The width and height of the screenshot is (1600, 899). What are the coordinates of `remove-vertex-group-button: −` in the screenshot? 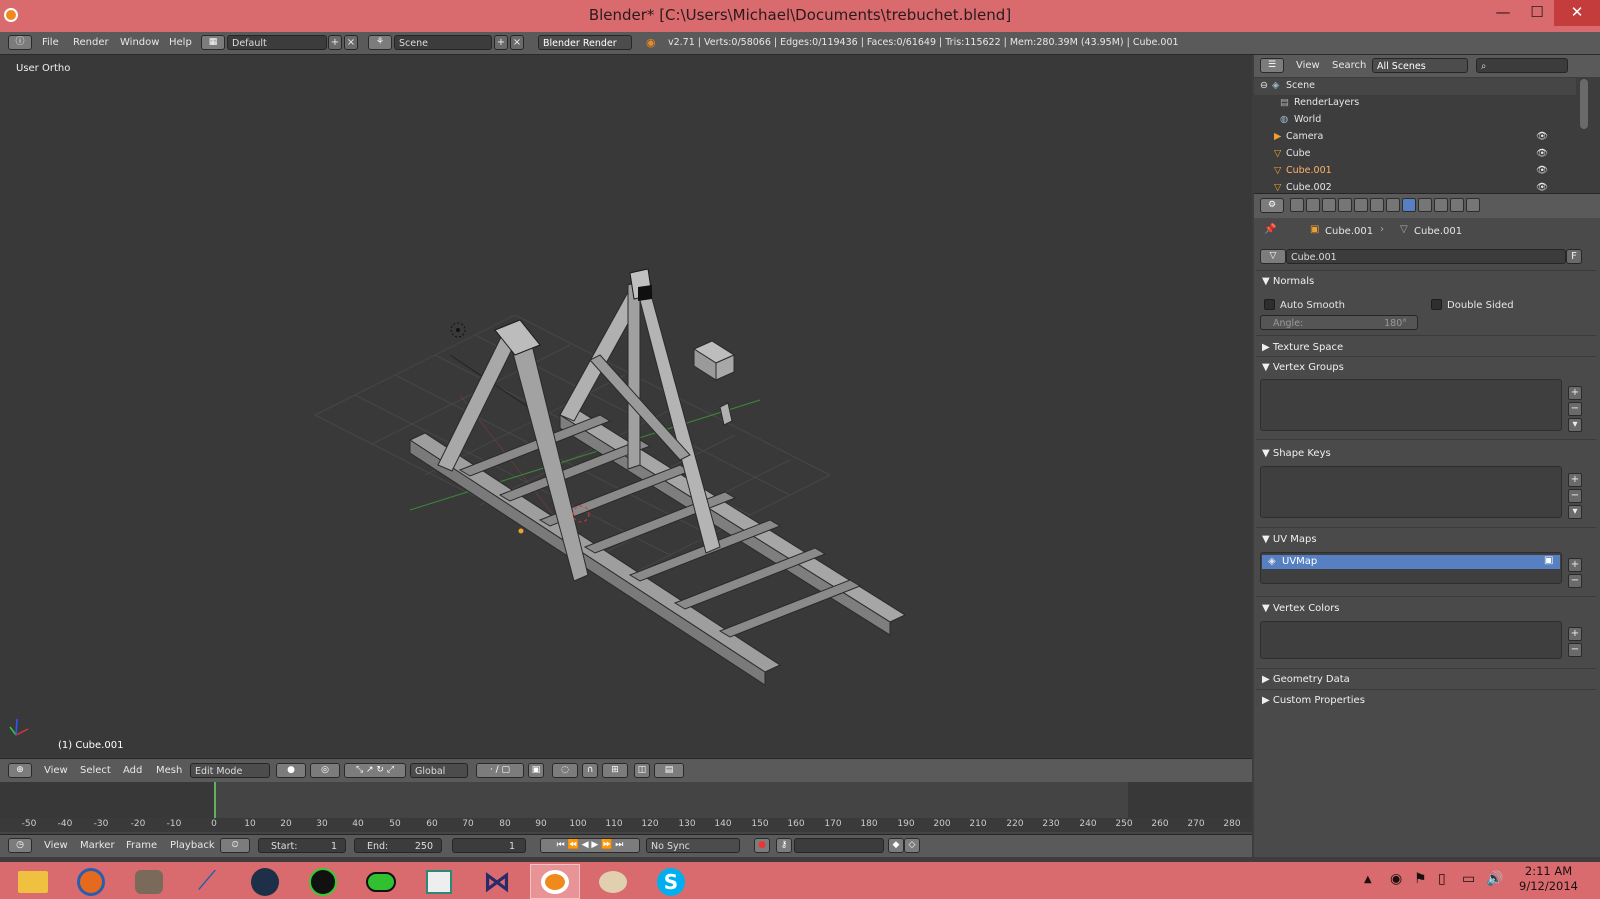 It's located at (1575, 409).